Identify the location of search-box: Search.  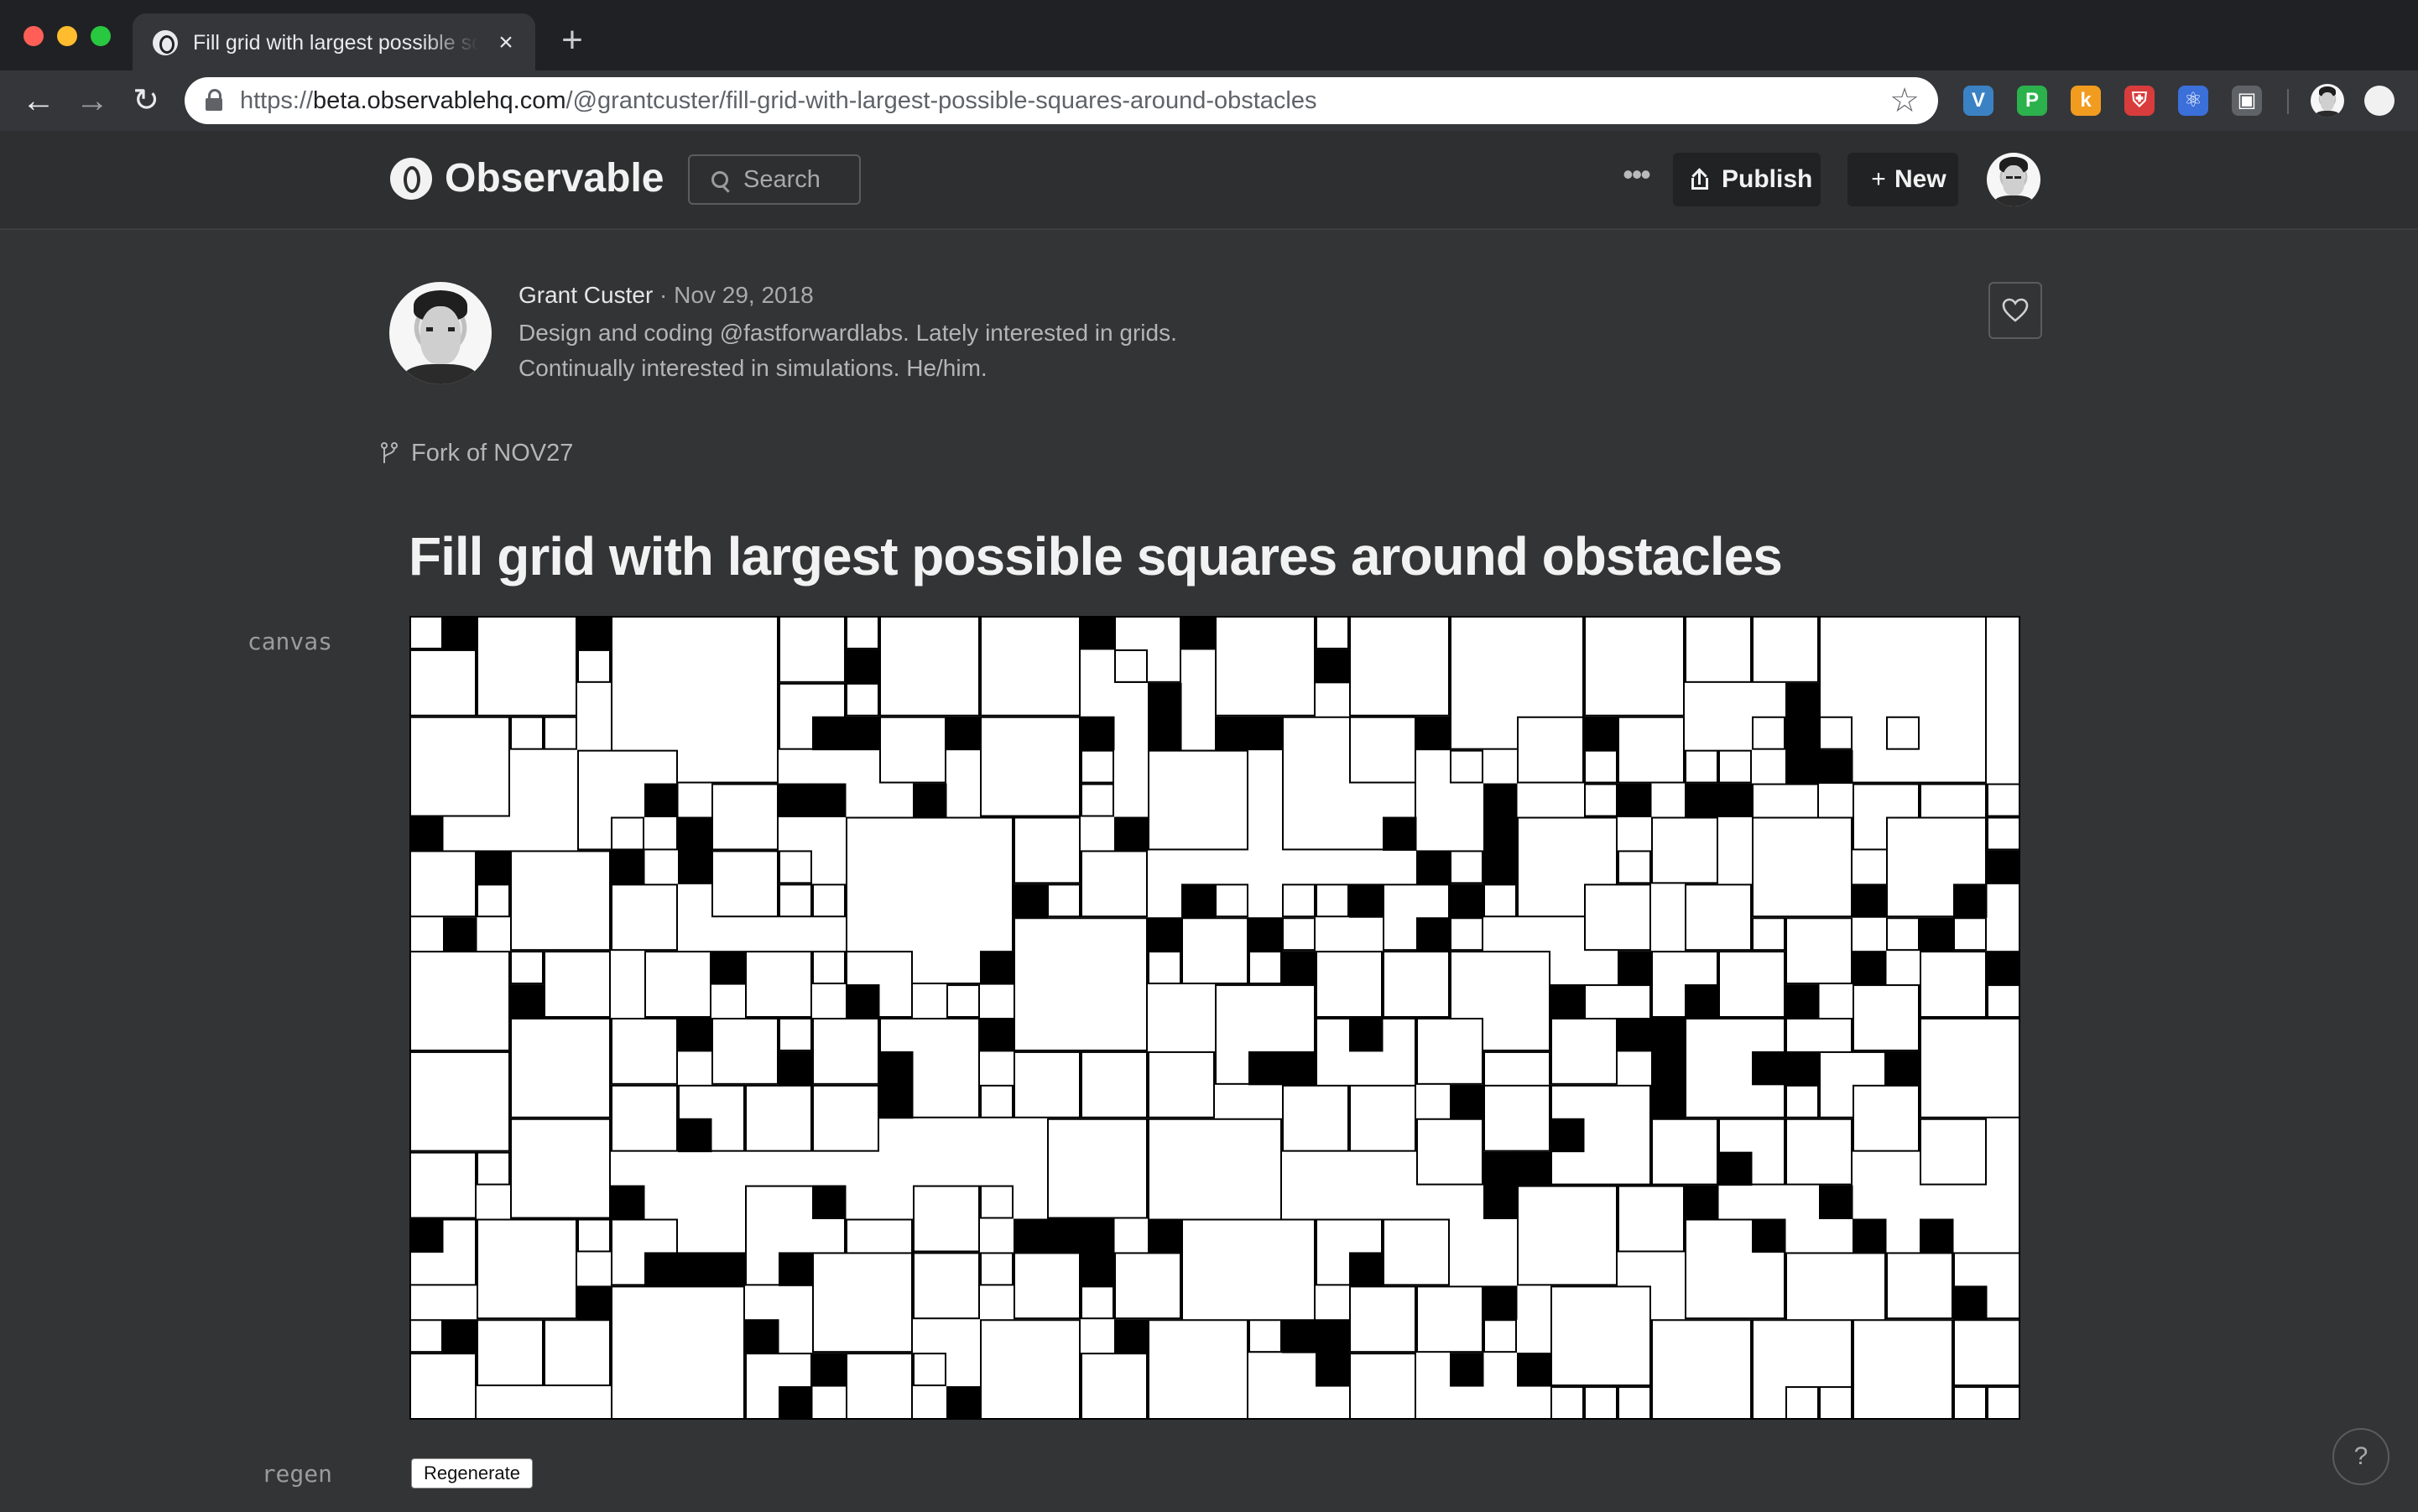
(775, 179).